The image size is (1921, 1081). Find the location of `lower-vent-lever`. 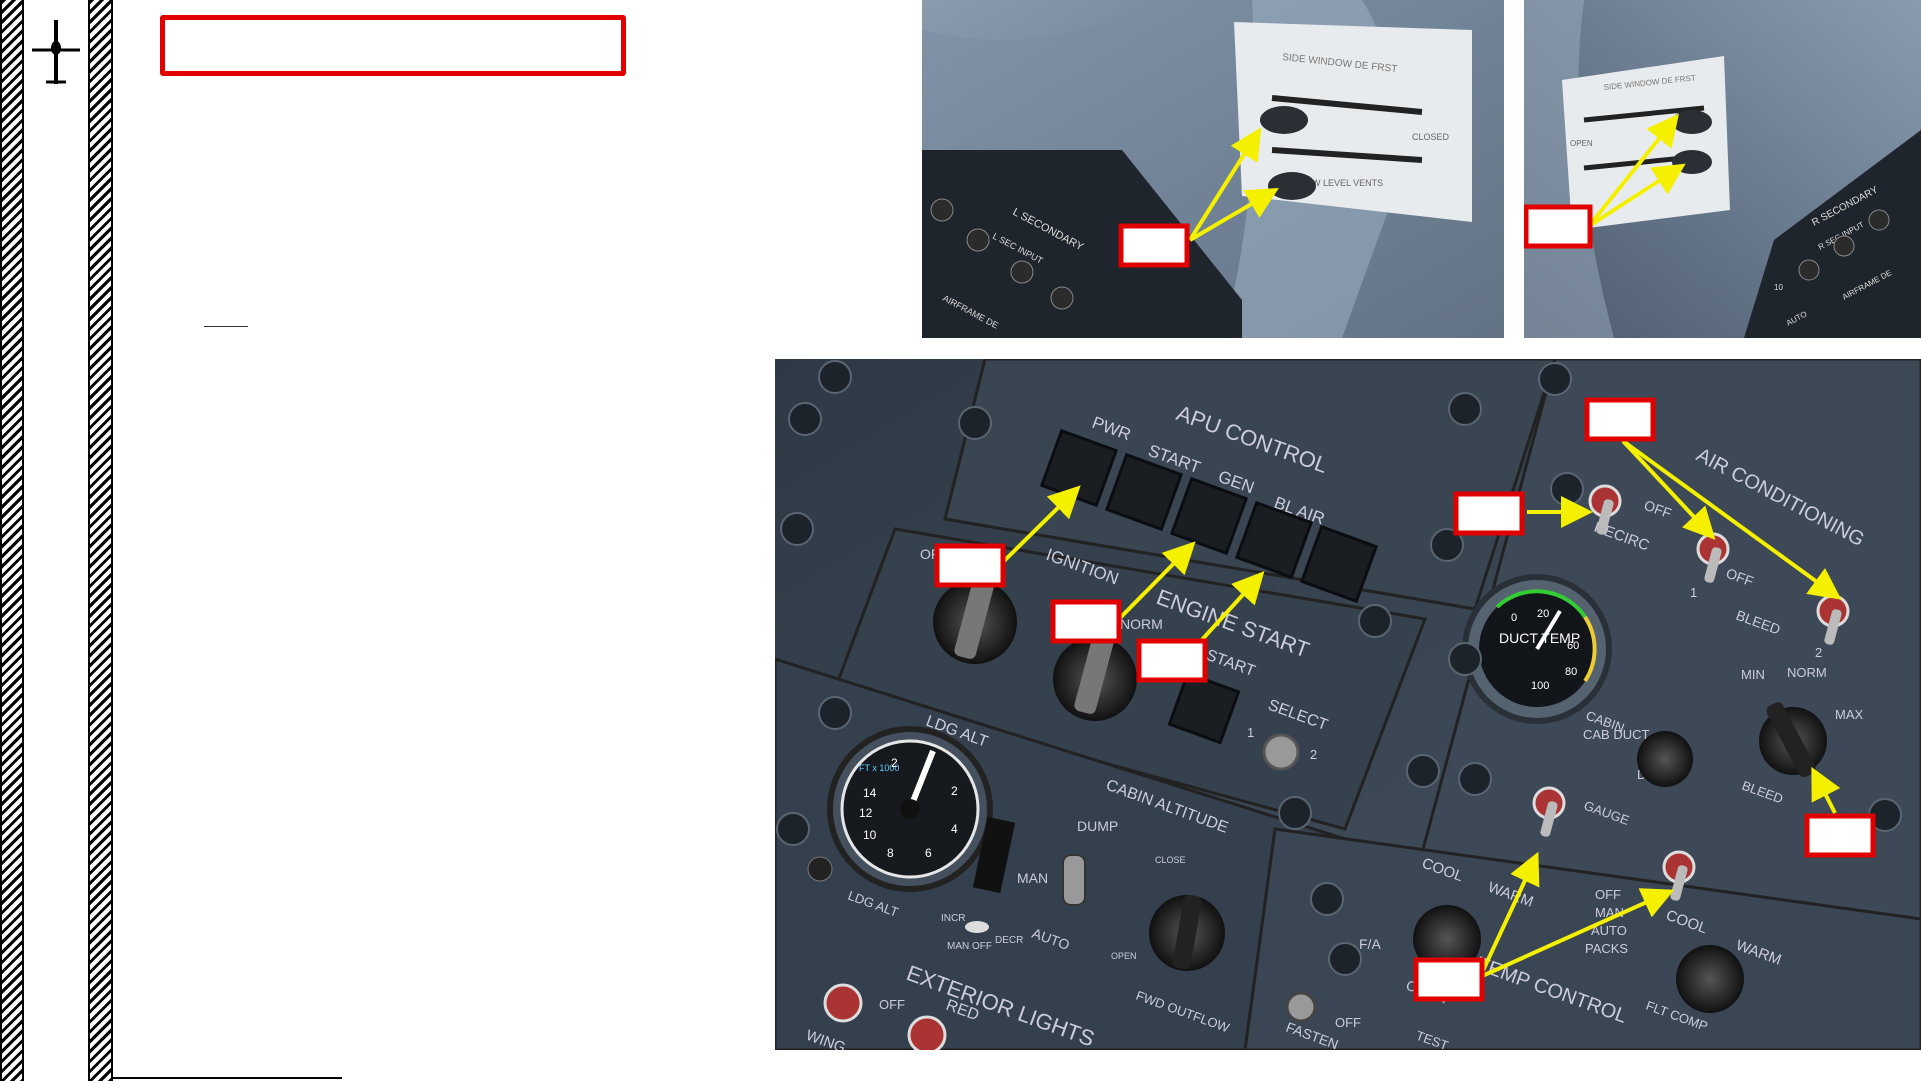

lower-vent-lever is located at coordinates (1292, 186).